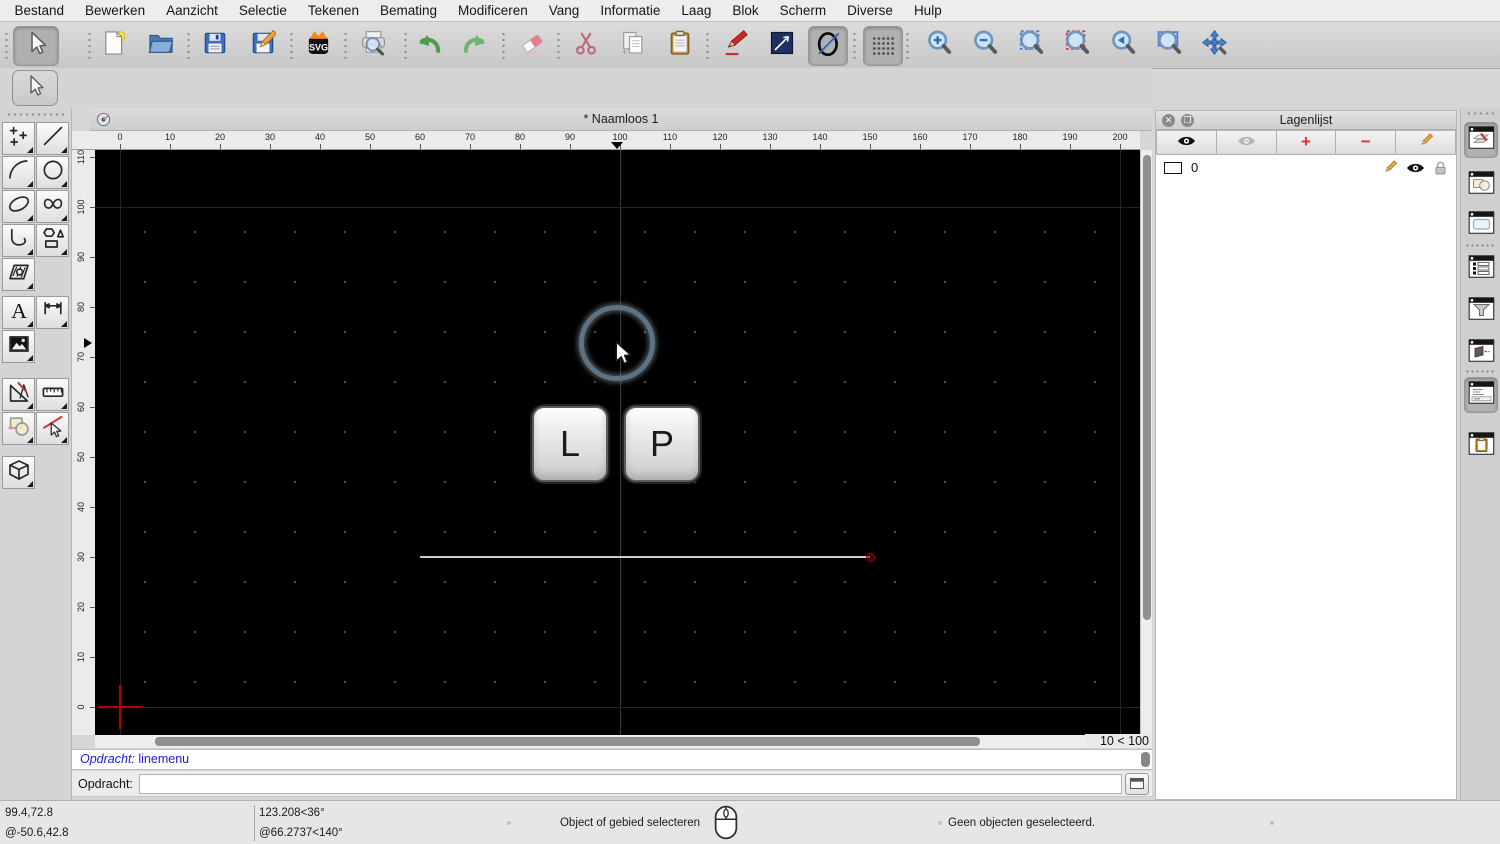 This screenshot has width=1500, height=844. Describe the element at coordinates (1440, 168) in the screenshot. I see `layer-lock-icon` at that location.